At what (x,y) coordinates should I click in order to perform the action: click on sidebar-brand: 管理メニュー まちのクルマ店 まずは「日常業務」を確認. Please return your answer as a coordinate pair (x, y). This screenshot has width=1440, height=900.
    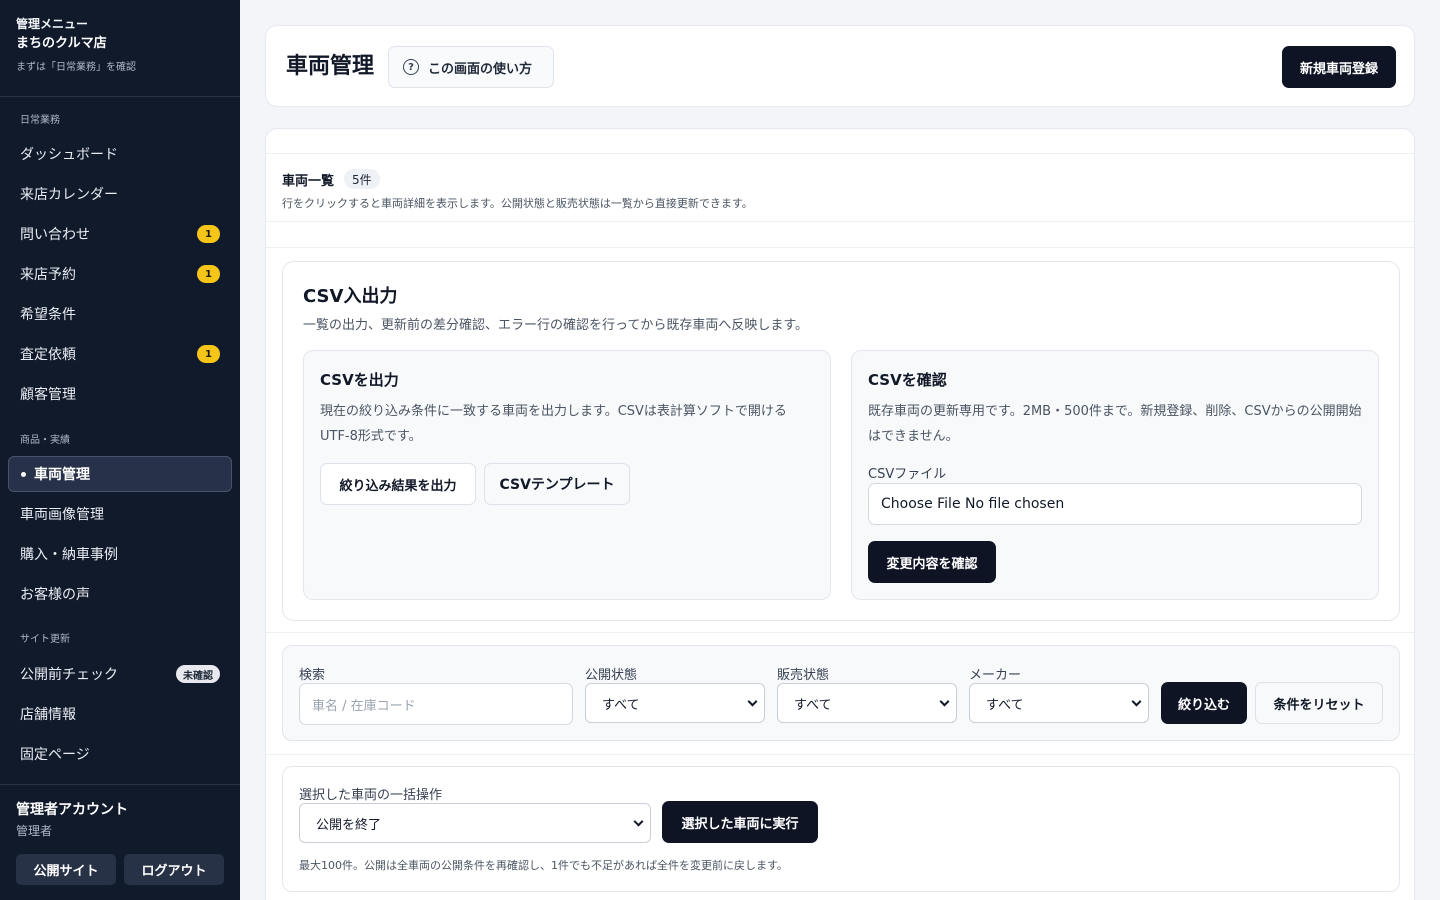
    Looking at the image, I should click on (120, 48).